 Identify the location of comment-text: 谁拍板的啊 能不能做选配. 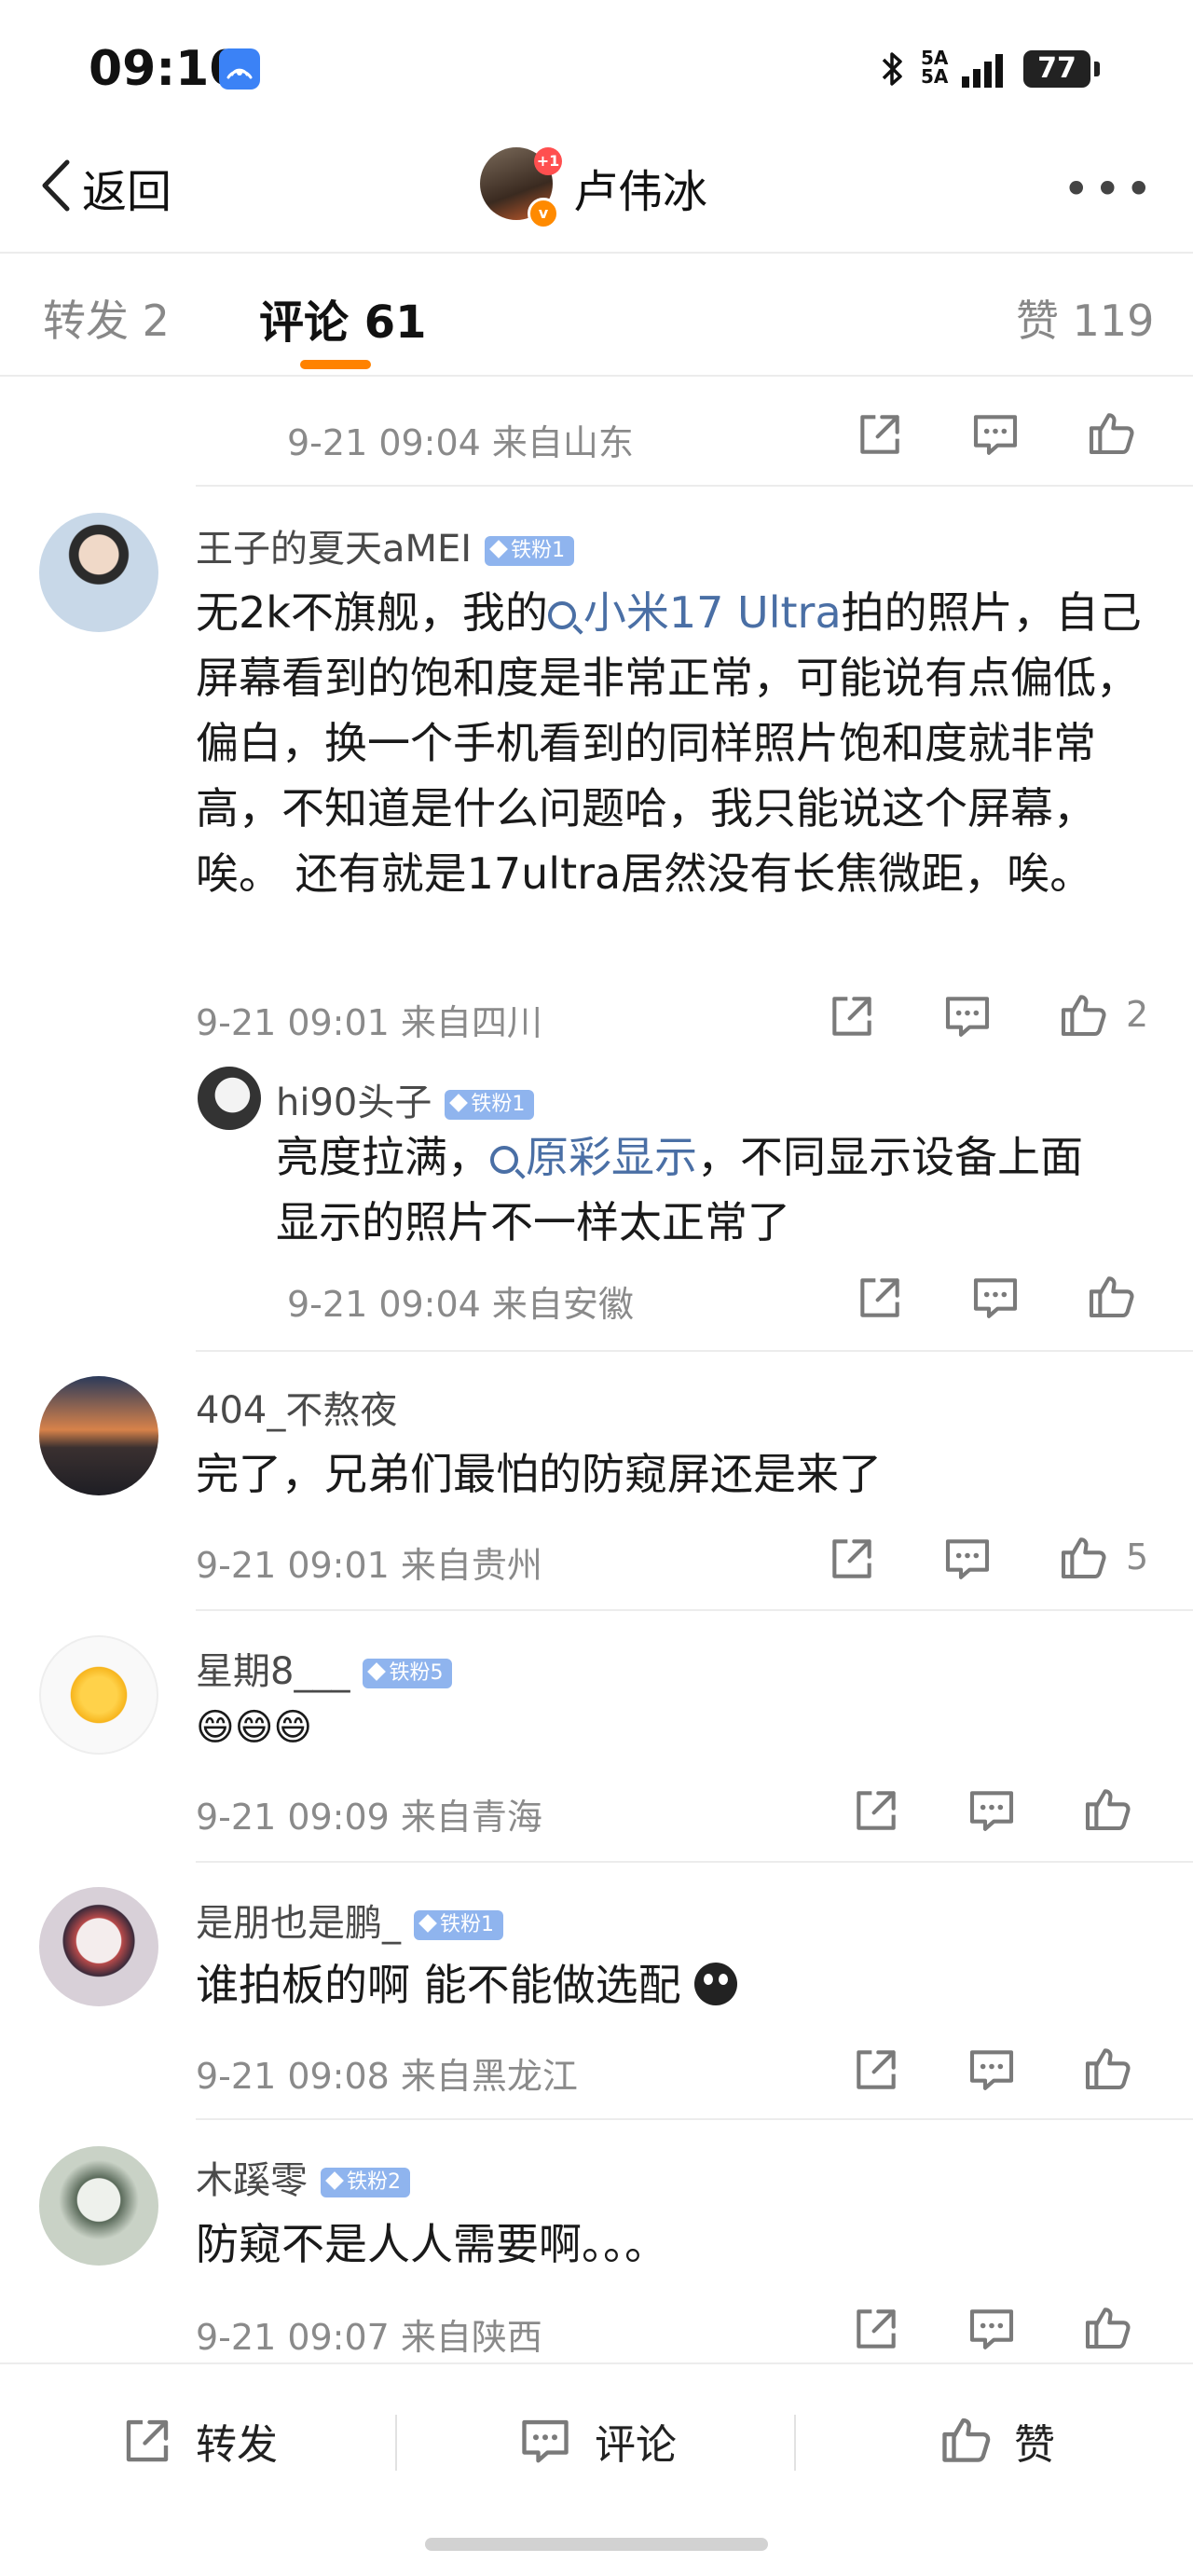
(671, 1985).